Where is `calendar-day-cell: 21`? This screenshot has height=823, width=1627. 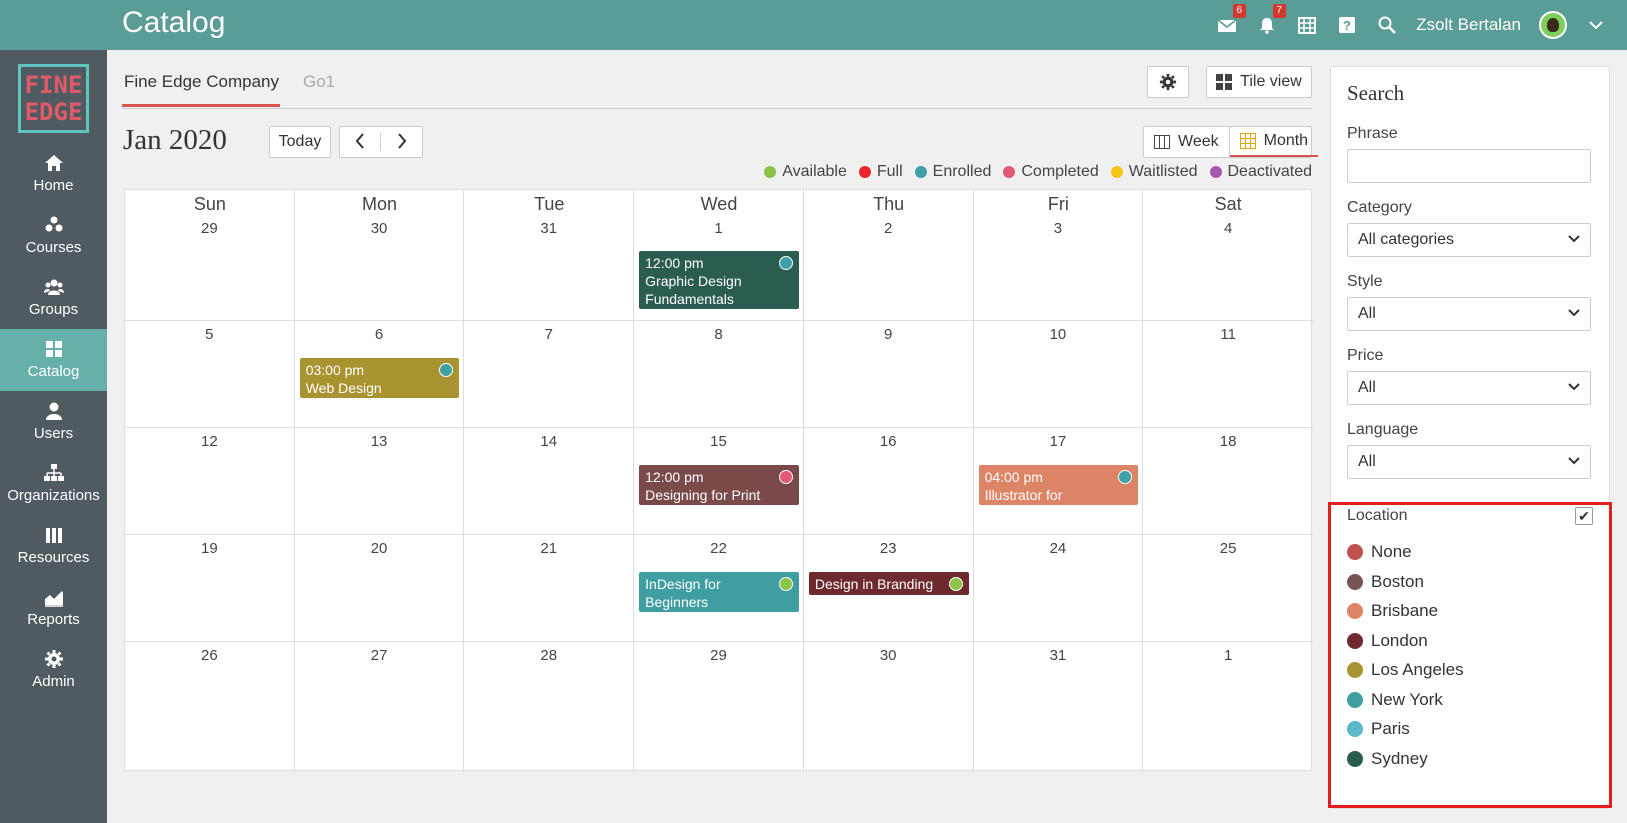
calendar-day-cell: 21 is located at coordinates (549, 588).